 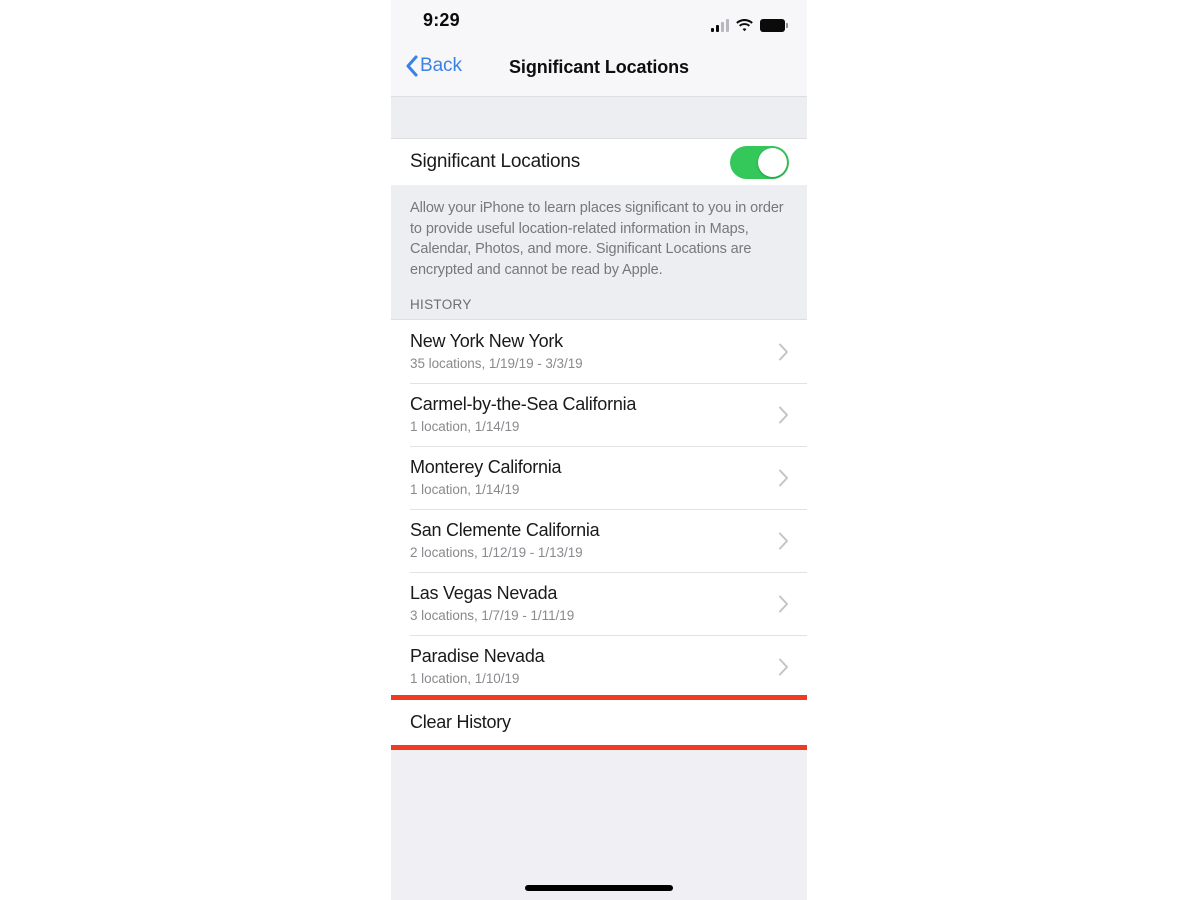 What do you see at coordinates (599, 478) in the screenshot?
I see `table-row: Monterey California 1 location, 1/14/19` at bounding box center [599, 478].